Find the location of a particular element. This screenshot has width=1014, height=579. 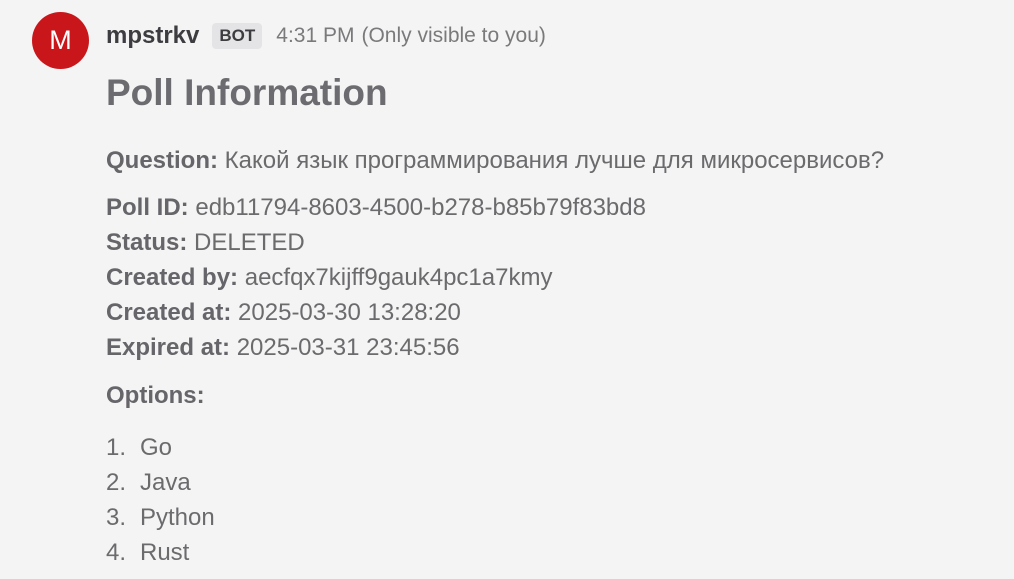

list-item: 2. Java is located at coordinates (551, 482).